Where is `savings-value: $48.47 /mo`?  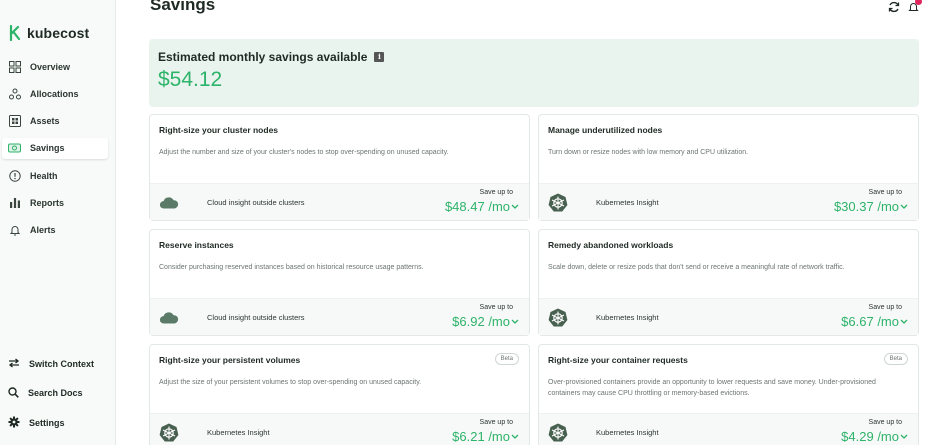
savings-value: $48.47 /mo is located at coordinates (482, 206).